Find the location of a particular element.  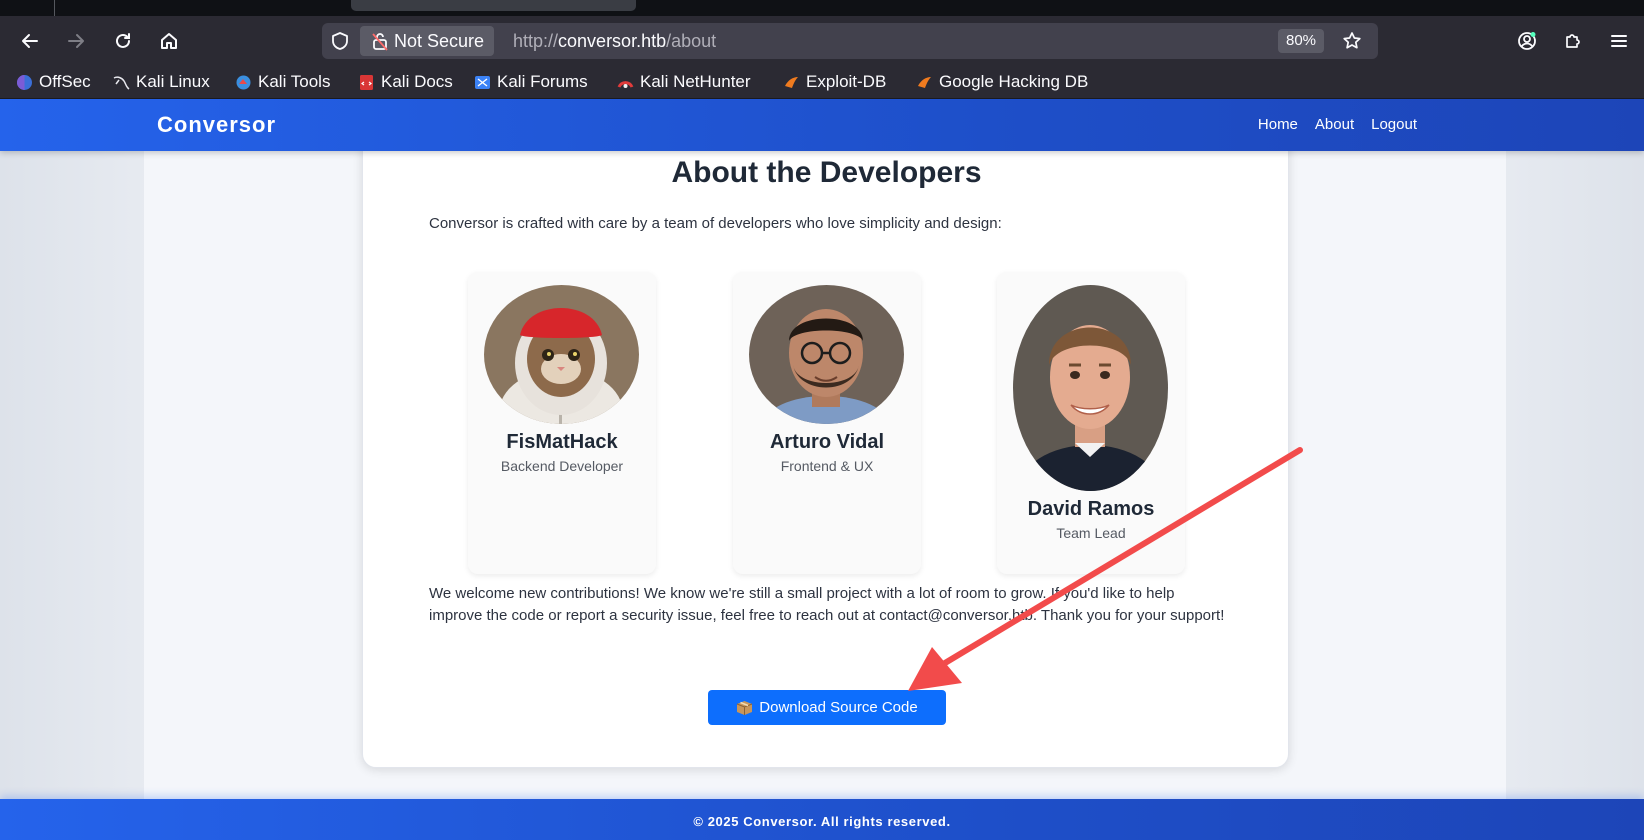

package-icon is located at coordinates (745, 708).